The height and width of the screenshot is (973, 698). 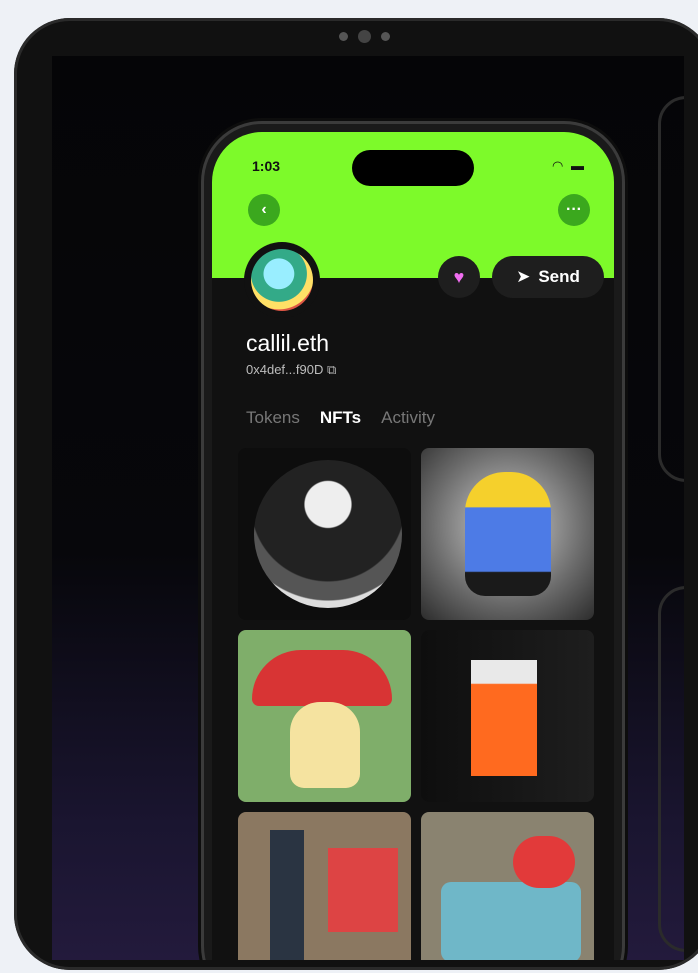 I want to click on send-button-label: Send, so click(x=559, y=276).